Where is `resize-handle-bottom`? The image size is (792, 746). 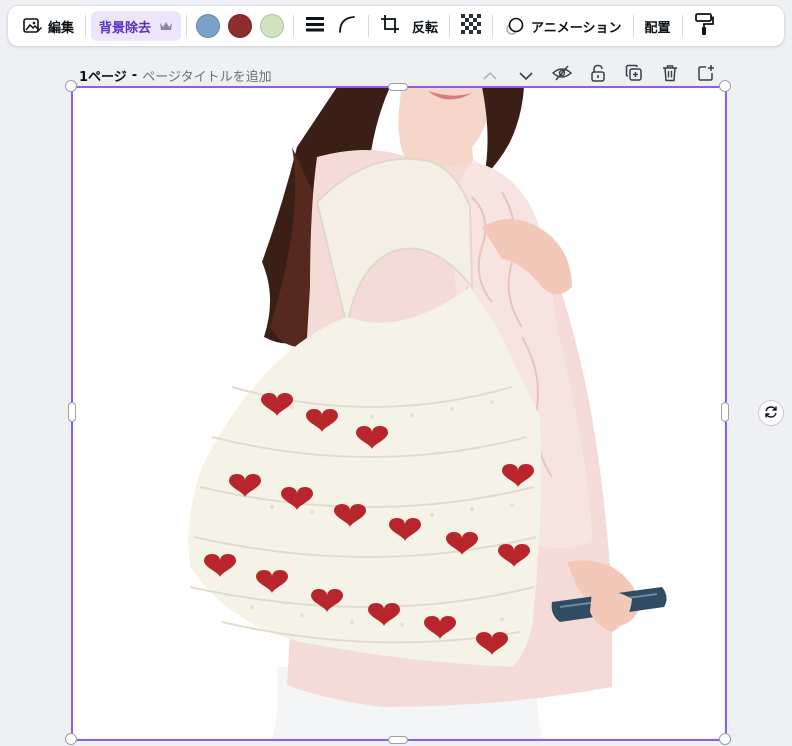
resize-handle-bottom is located at coordinates (398, 740).